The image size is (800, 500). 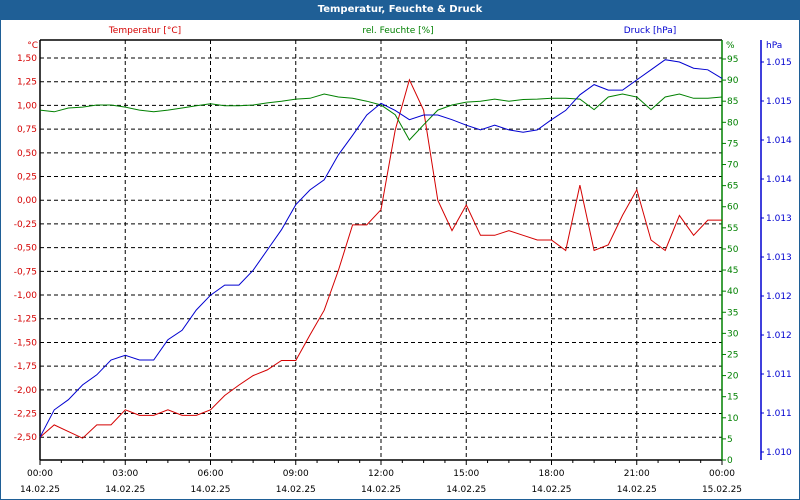 I want to click on humidity-tick-label: 30, so click(x=733, y=334).